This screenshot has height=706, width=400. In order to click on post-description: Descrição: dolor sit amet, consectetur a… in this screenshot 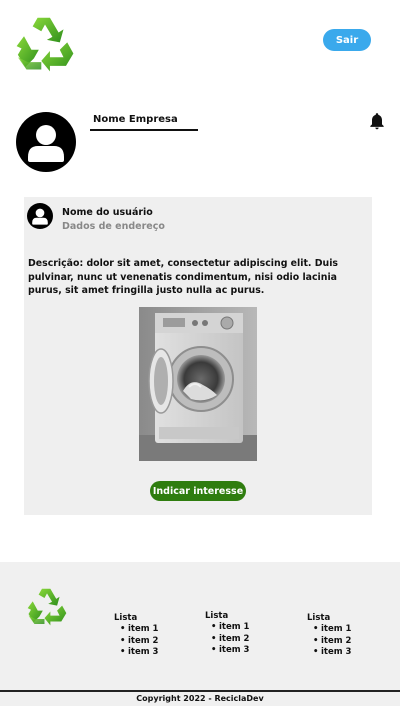, I will do `click(183, 277)`.